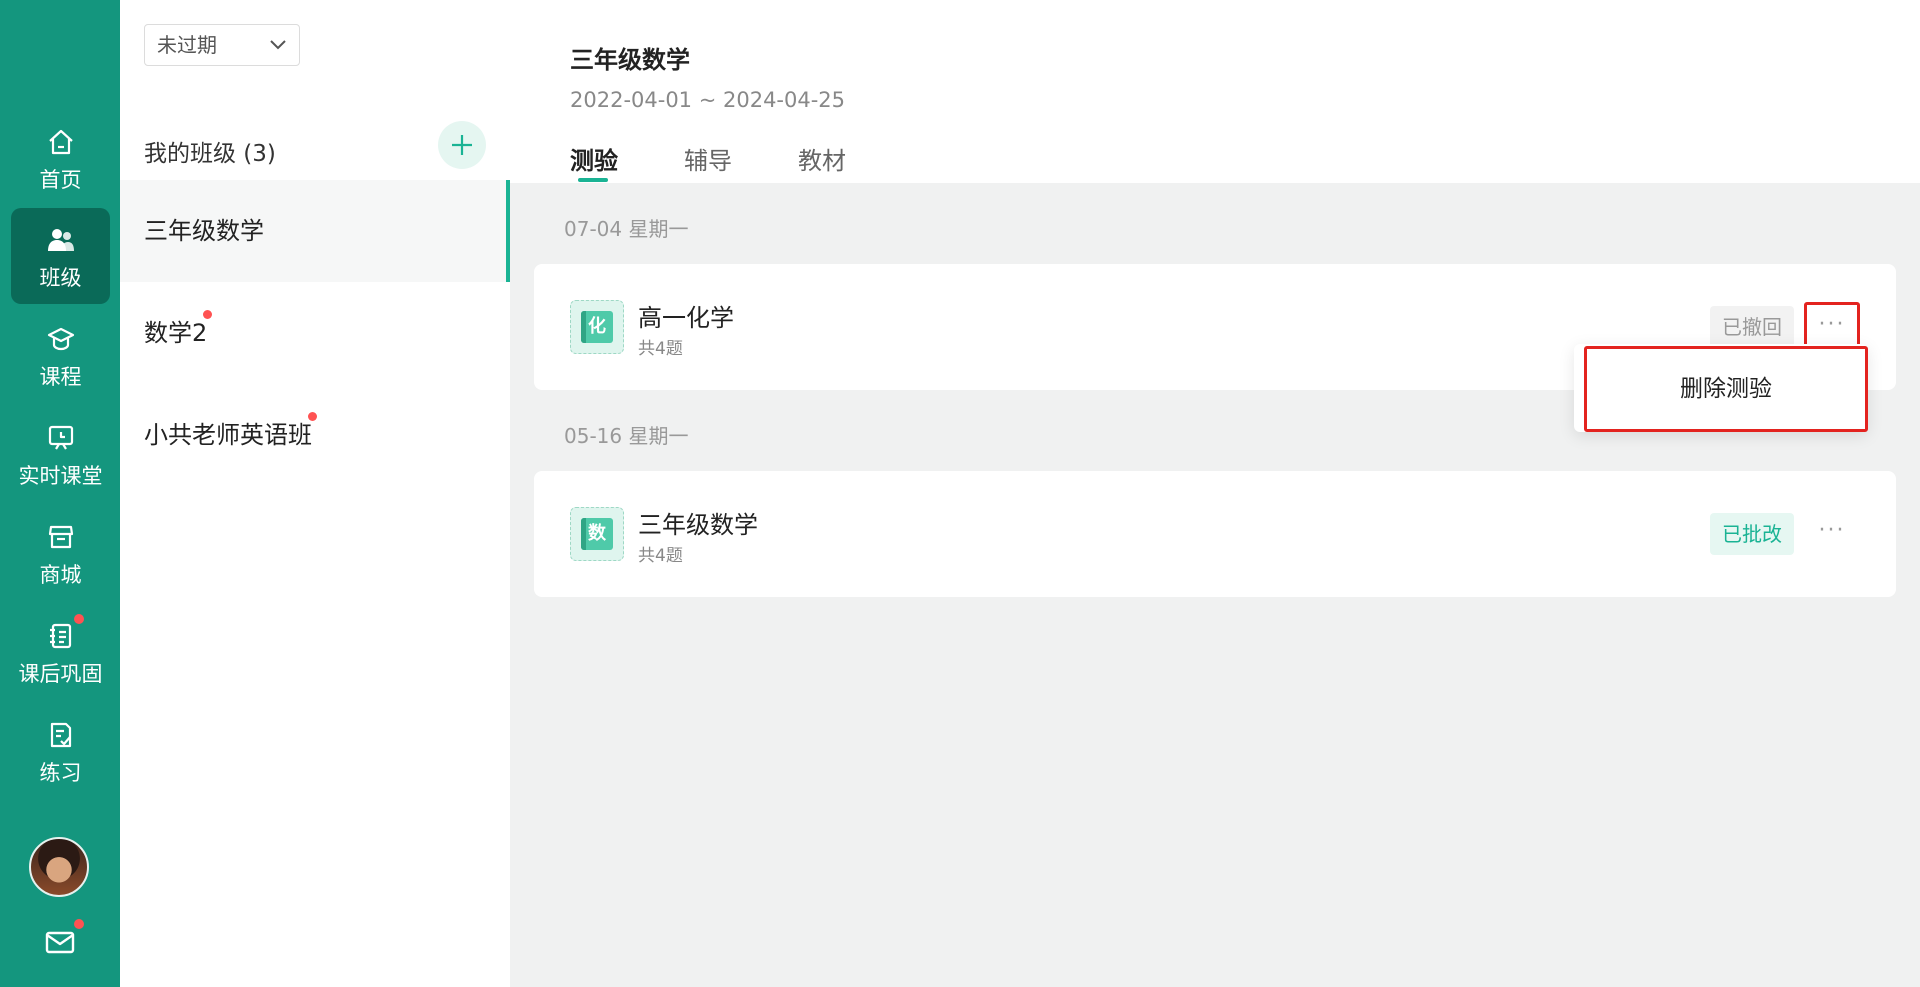 The width and height of the screenshot is (1920, 987). I want to click on whiteboard-icon, so click(61, 437).